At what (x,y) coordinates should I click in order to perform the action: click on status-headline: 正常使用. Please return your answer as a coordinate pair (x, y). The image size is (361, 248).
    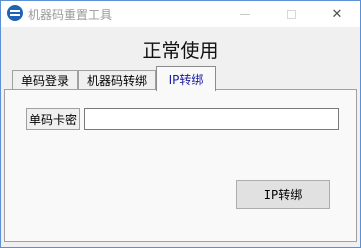
    Looking at the image, I should click on (180, 51).